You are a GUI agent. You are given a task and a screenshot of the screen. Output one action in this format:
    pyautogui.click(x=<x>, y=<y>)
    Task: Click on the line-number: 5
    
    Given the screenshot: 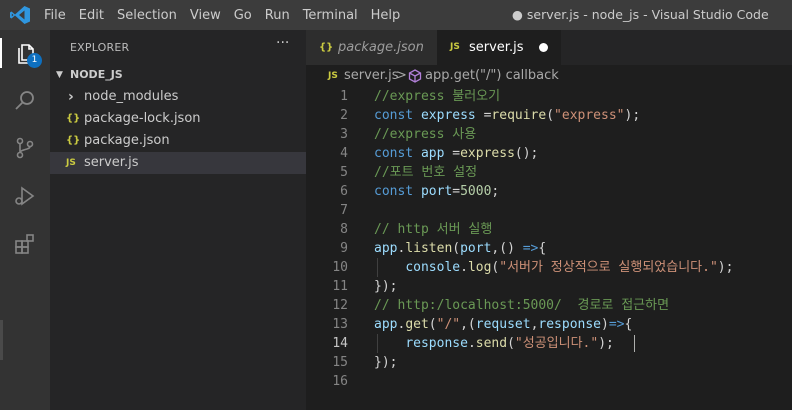 What is the action you would take?
    pyautogui.click(x=344, y=172)
    